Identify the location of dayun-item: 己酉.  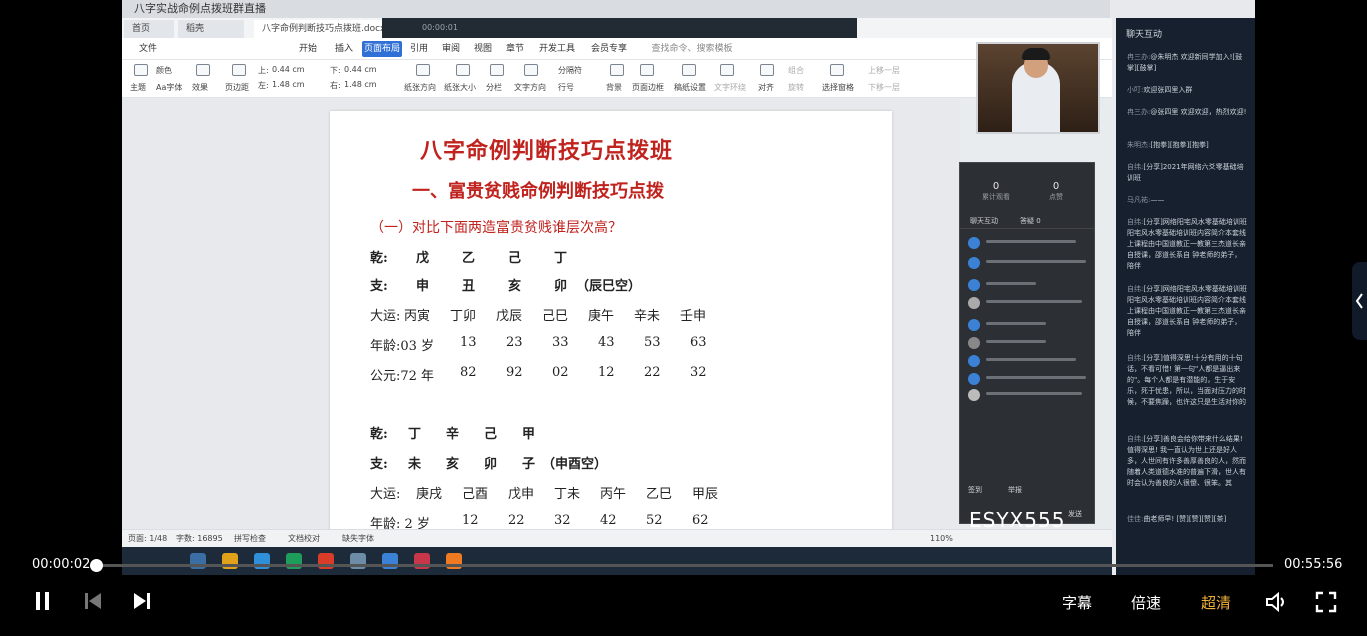
(475, 494).